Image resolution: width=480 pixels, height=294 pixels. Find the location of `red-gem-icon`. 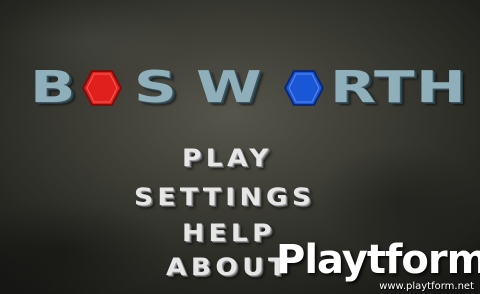

red-gem-icon is located at coordinates (102, 88).